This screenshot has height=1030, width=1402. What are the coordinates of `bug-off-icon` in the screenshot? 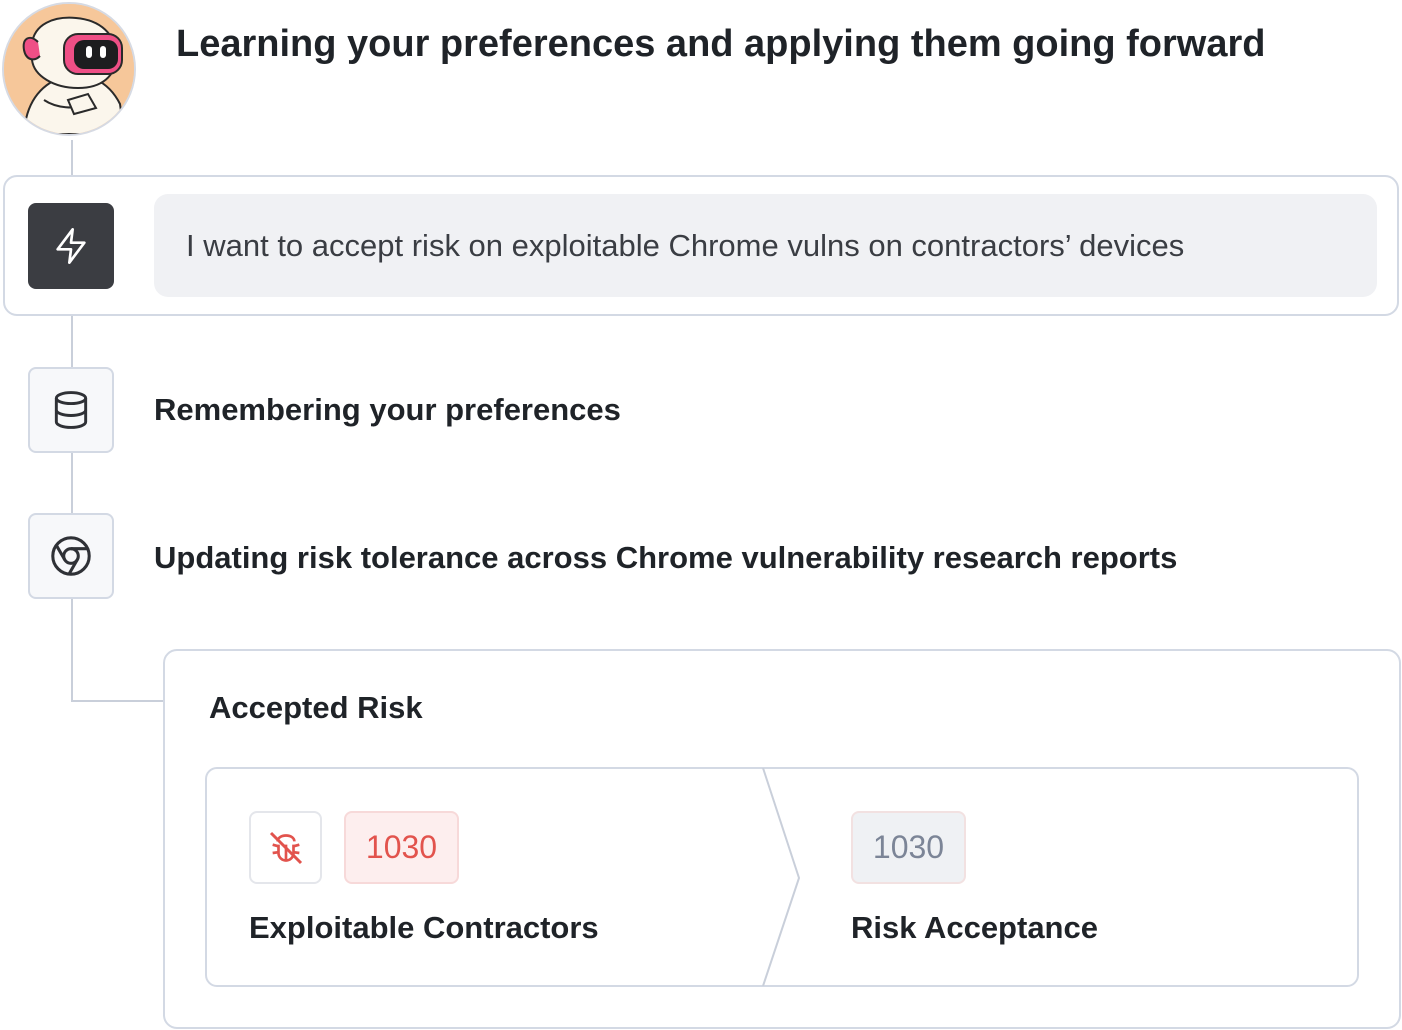 It's located at (285, 847).